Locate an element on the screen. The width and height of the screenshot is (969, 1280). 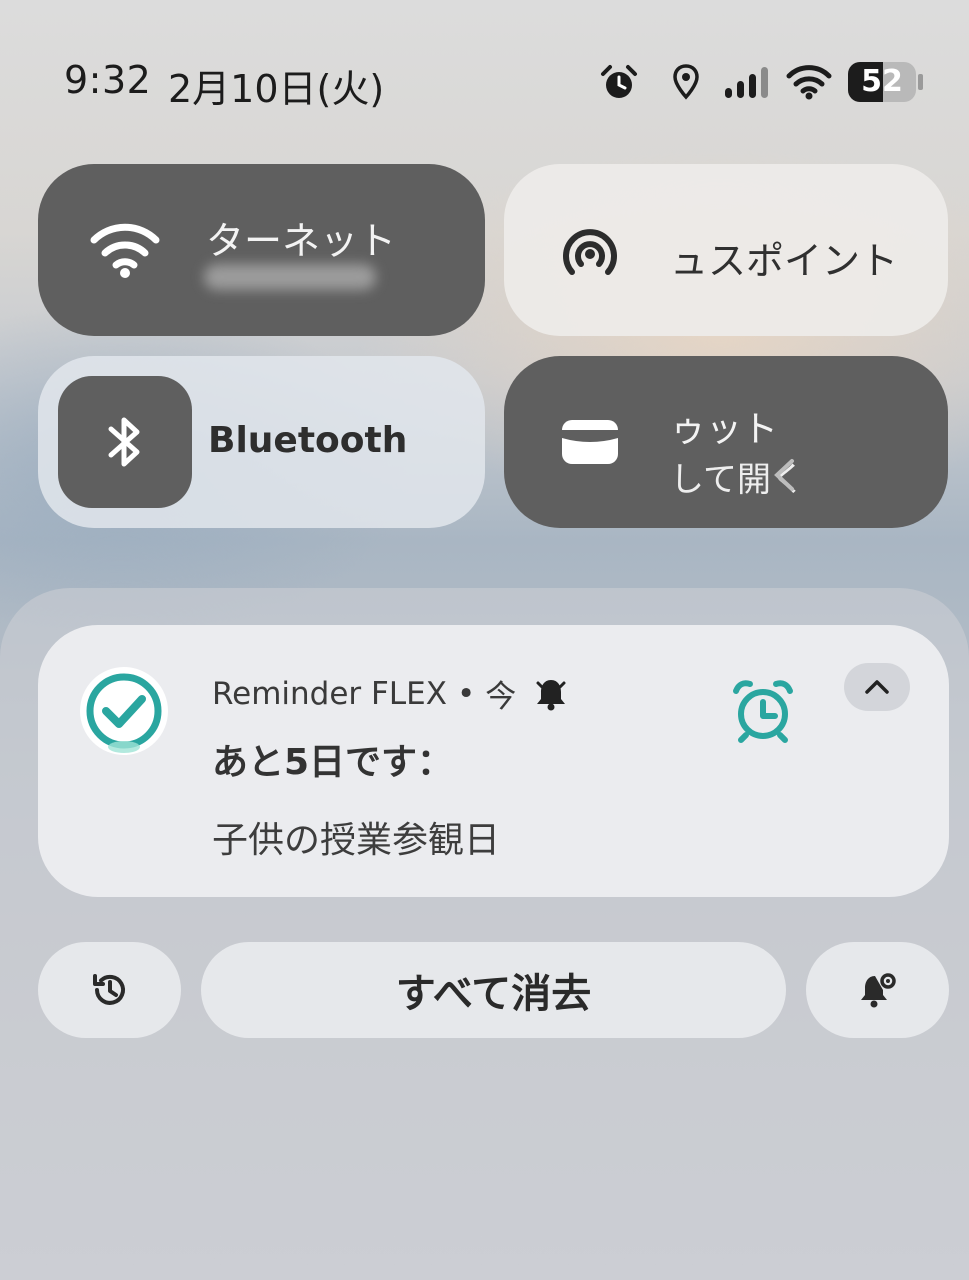
wifi-icon is located at coordinates (125, 250).